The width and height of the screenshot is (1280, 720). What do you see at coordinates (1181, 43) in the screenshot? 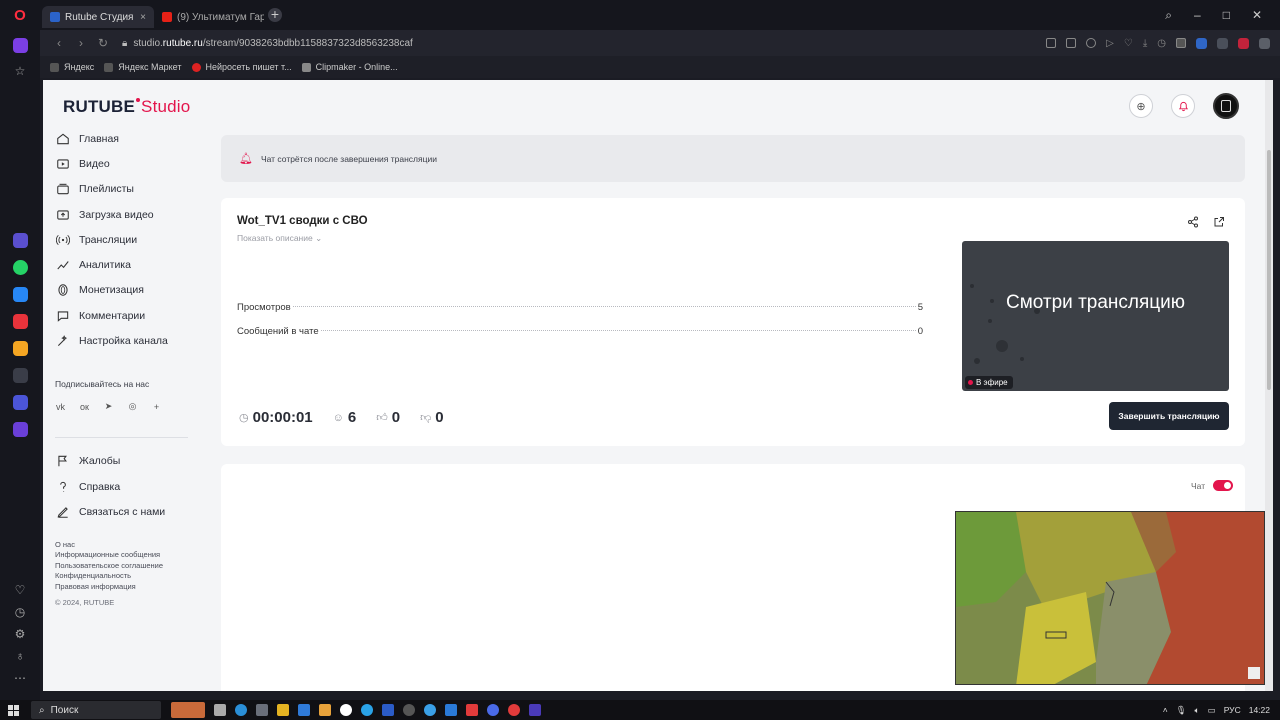
I see `profile-icon` at bounding box center [1181, 43].